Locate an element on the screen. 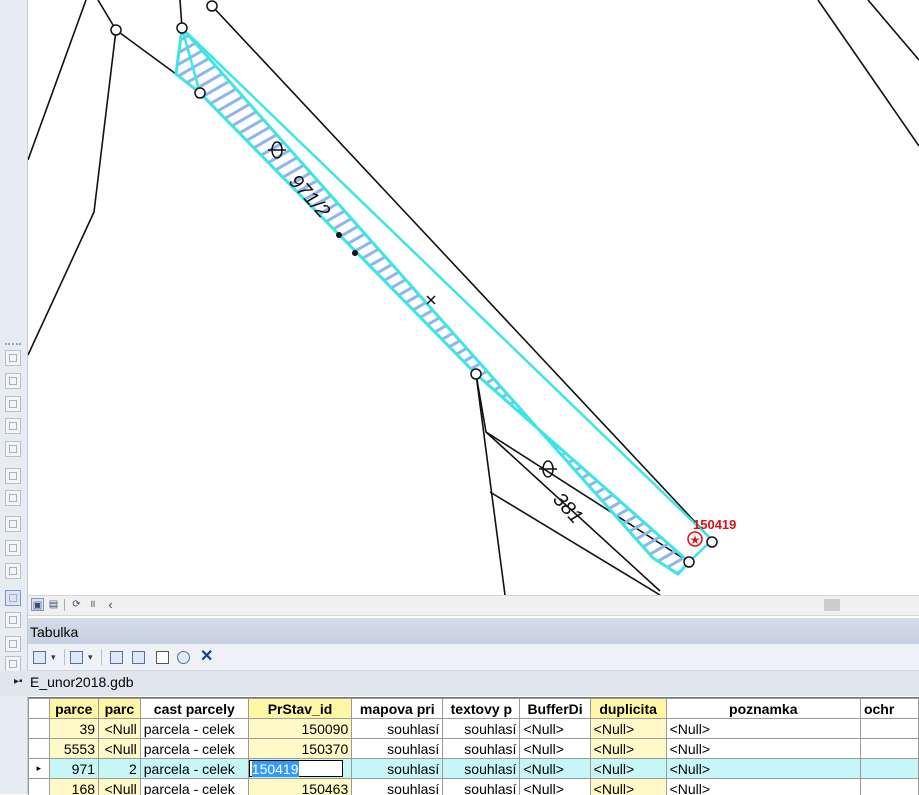  table-cell: 150090 is located at coordinates (299, 729).